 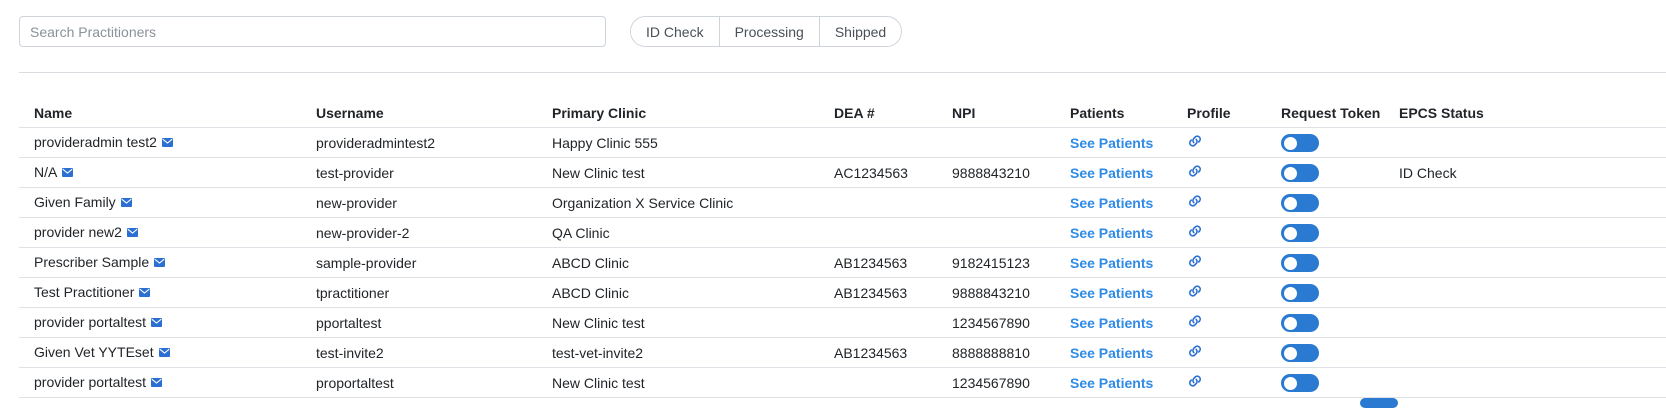 I want to click on col-header-primary-clinic: Primary Clinic, so click(x=678, y=113).